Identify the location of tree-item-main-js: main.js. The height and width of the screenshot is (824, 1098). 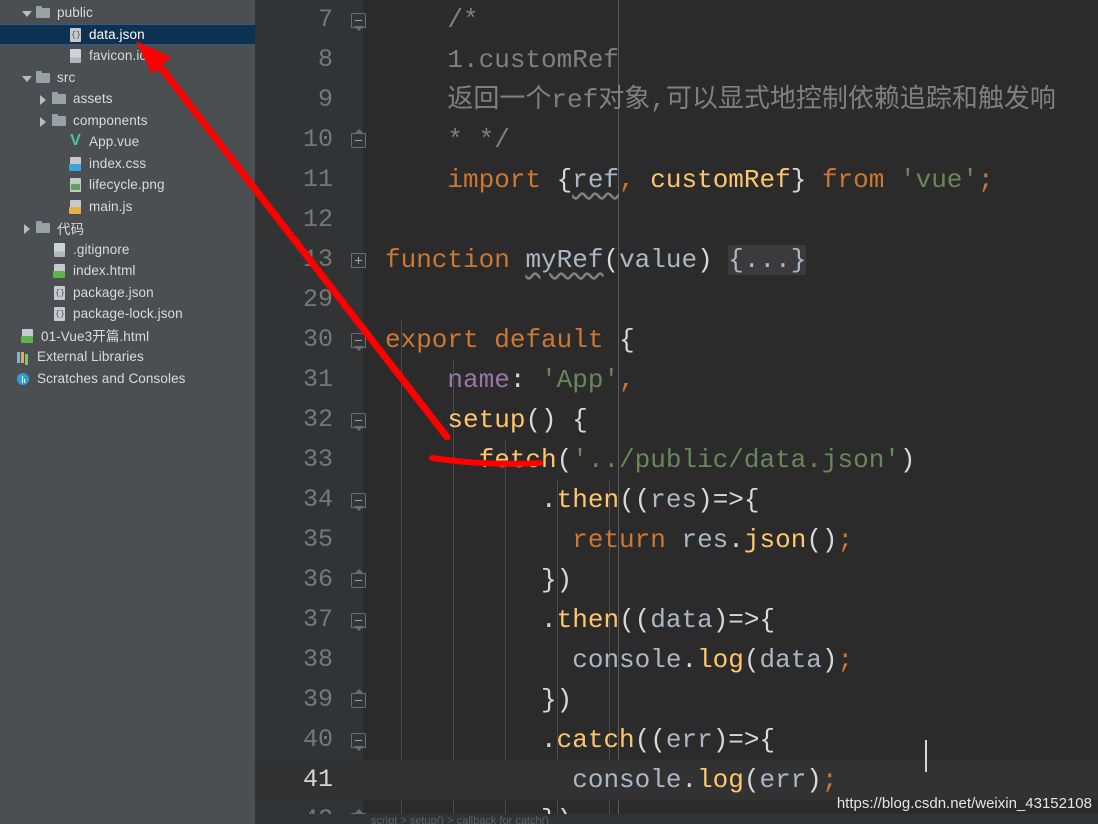
(127, 207).